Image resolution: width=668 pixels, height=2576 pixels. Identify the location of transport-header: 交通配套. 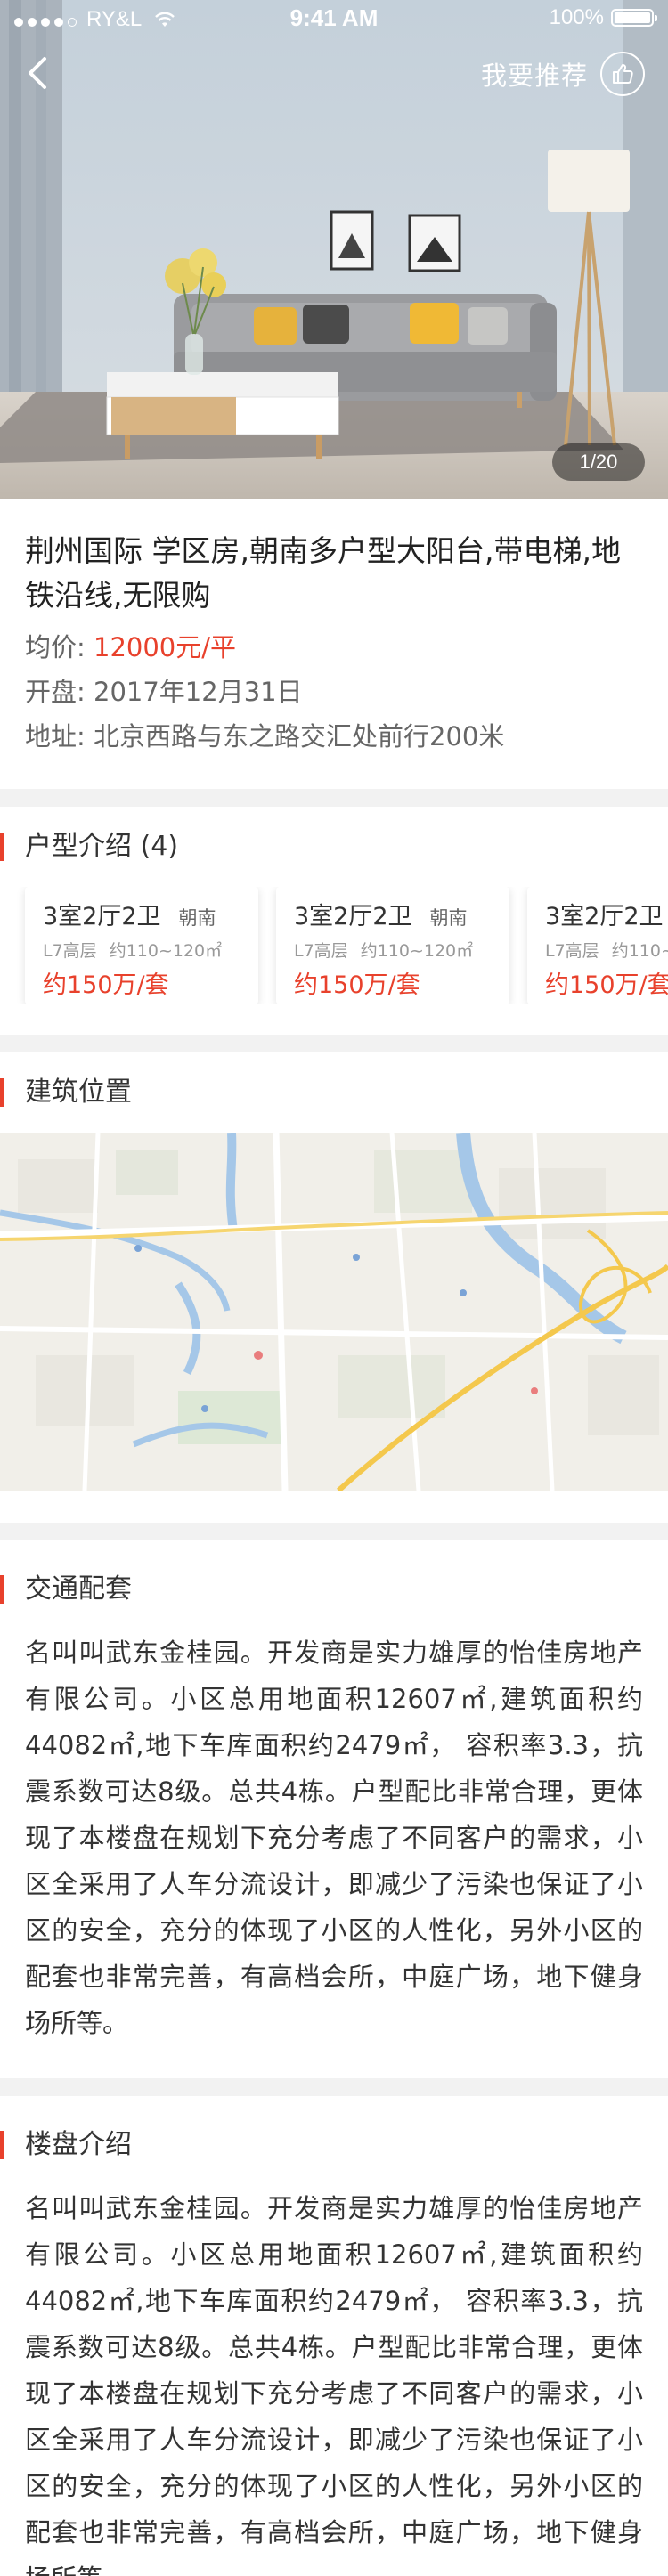
(334, 1589).